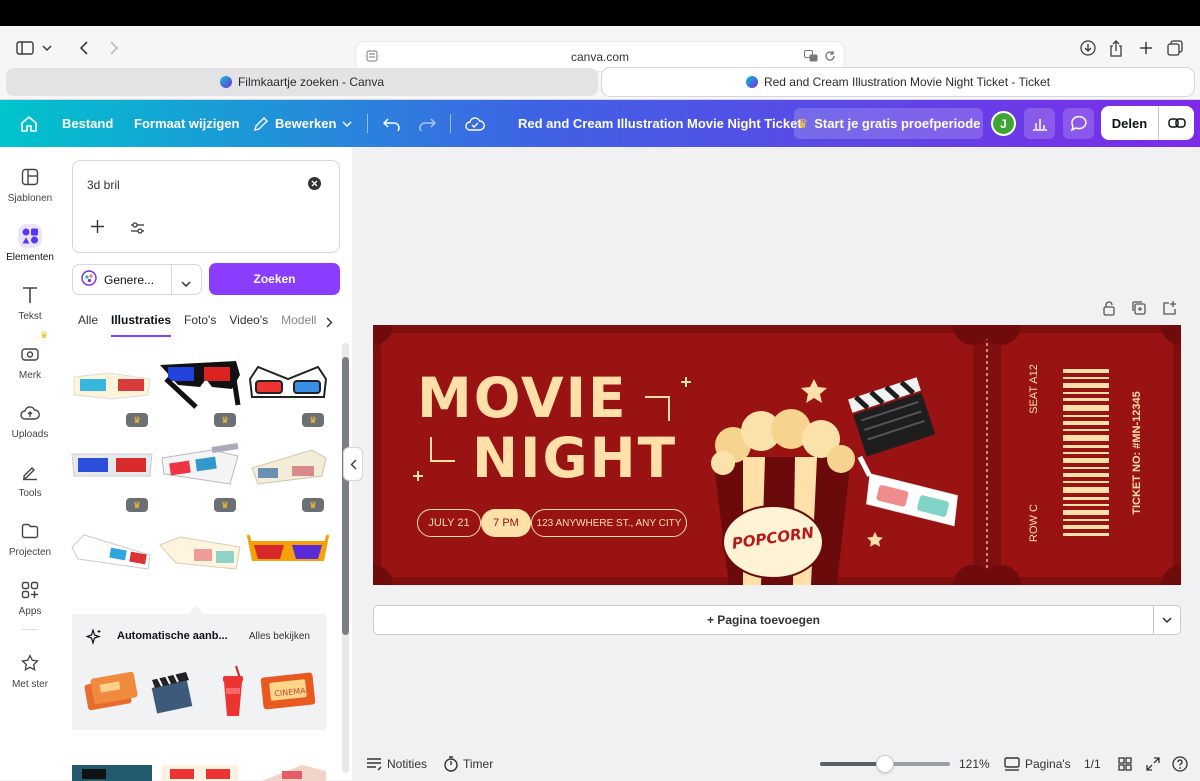 Image resolution: width=1200 pixels, height=781 pixels. Describe the element at coordinates (763, 620) in the screenshot. I see `add-page-button: + Pagina toevoegen` at that location.